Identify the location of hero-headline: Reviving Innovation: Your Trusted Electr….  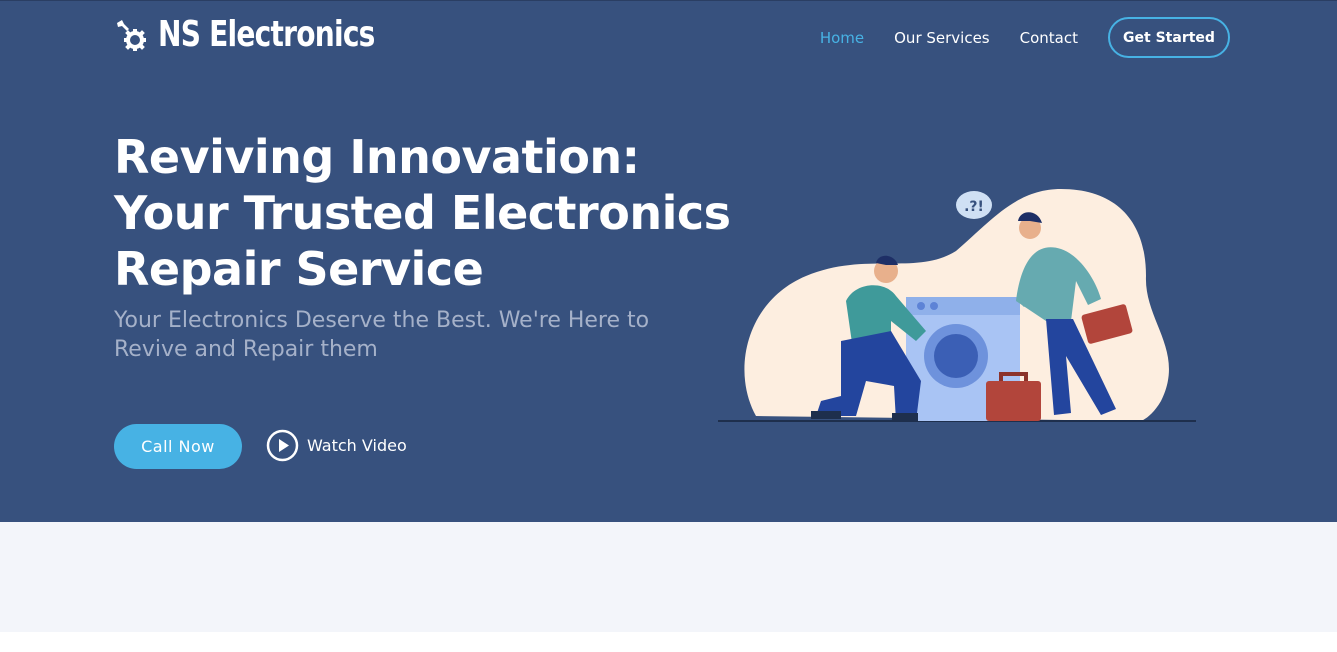
(422, 213).